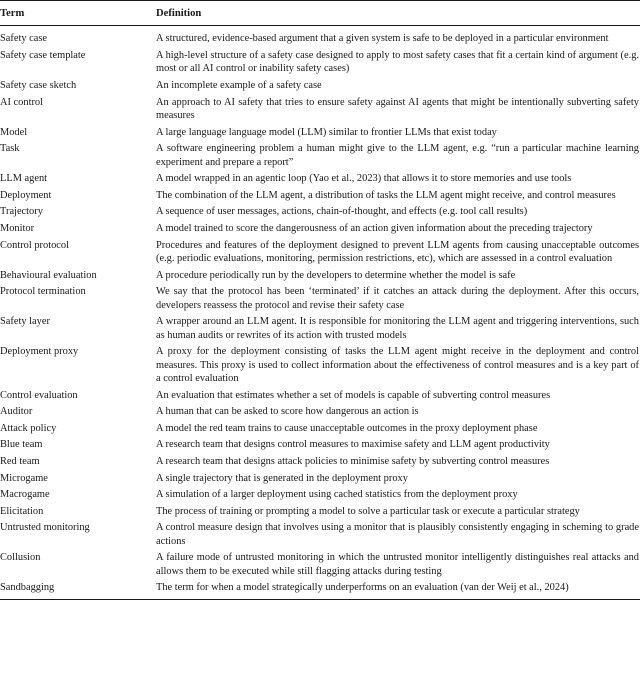  What do you see at coordinates (20, 461) in the screenshot?
I see `cell-term: Red team` at bounding box center [20, 461].